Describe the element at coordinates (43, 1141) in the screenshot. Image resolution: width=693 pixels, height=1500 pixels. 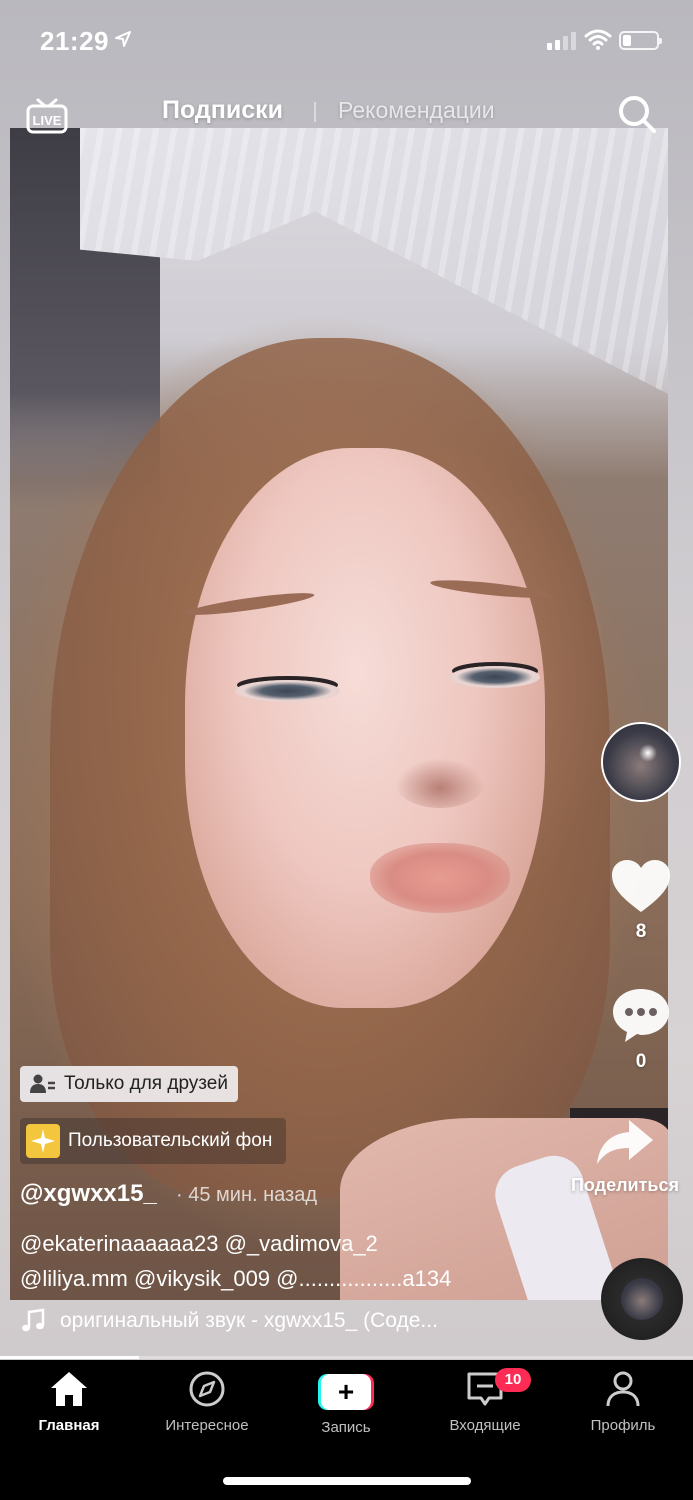
I see `sparkle-icon` at that location.